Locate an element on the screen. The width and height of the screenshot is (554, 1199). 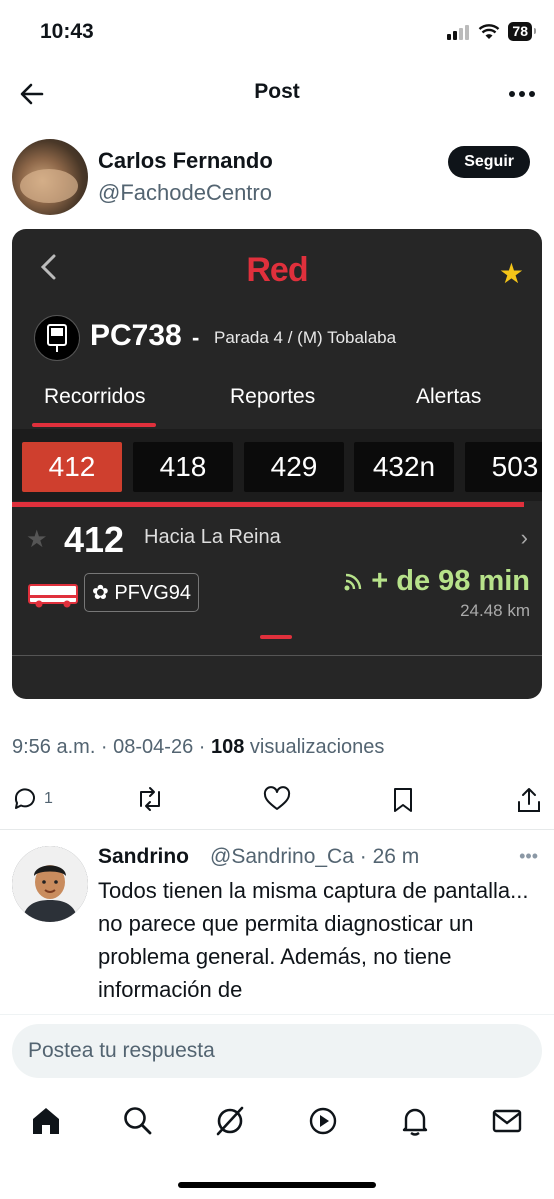
view-label: visualizaciones is located at coordinates (314, 747).